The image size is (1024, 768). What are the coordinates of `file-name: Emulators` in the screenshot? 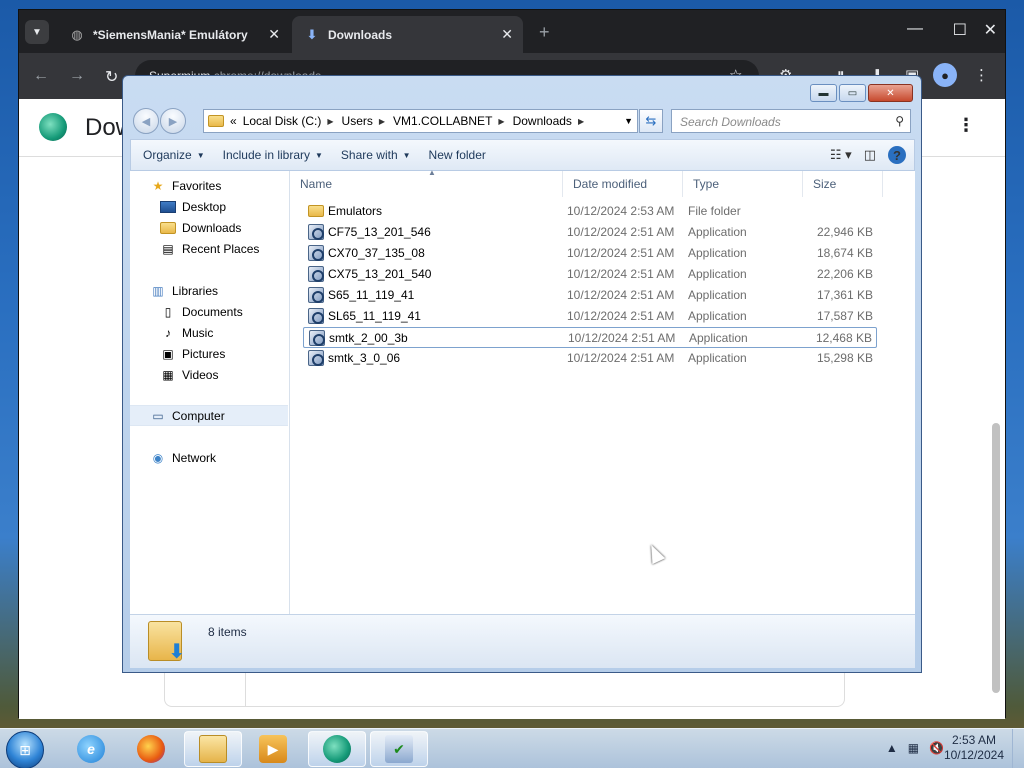 It's located at (355, 211).